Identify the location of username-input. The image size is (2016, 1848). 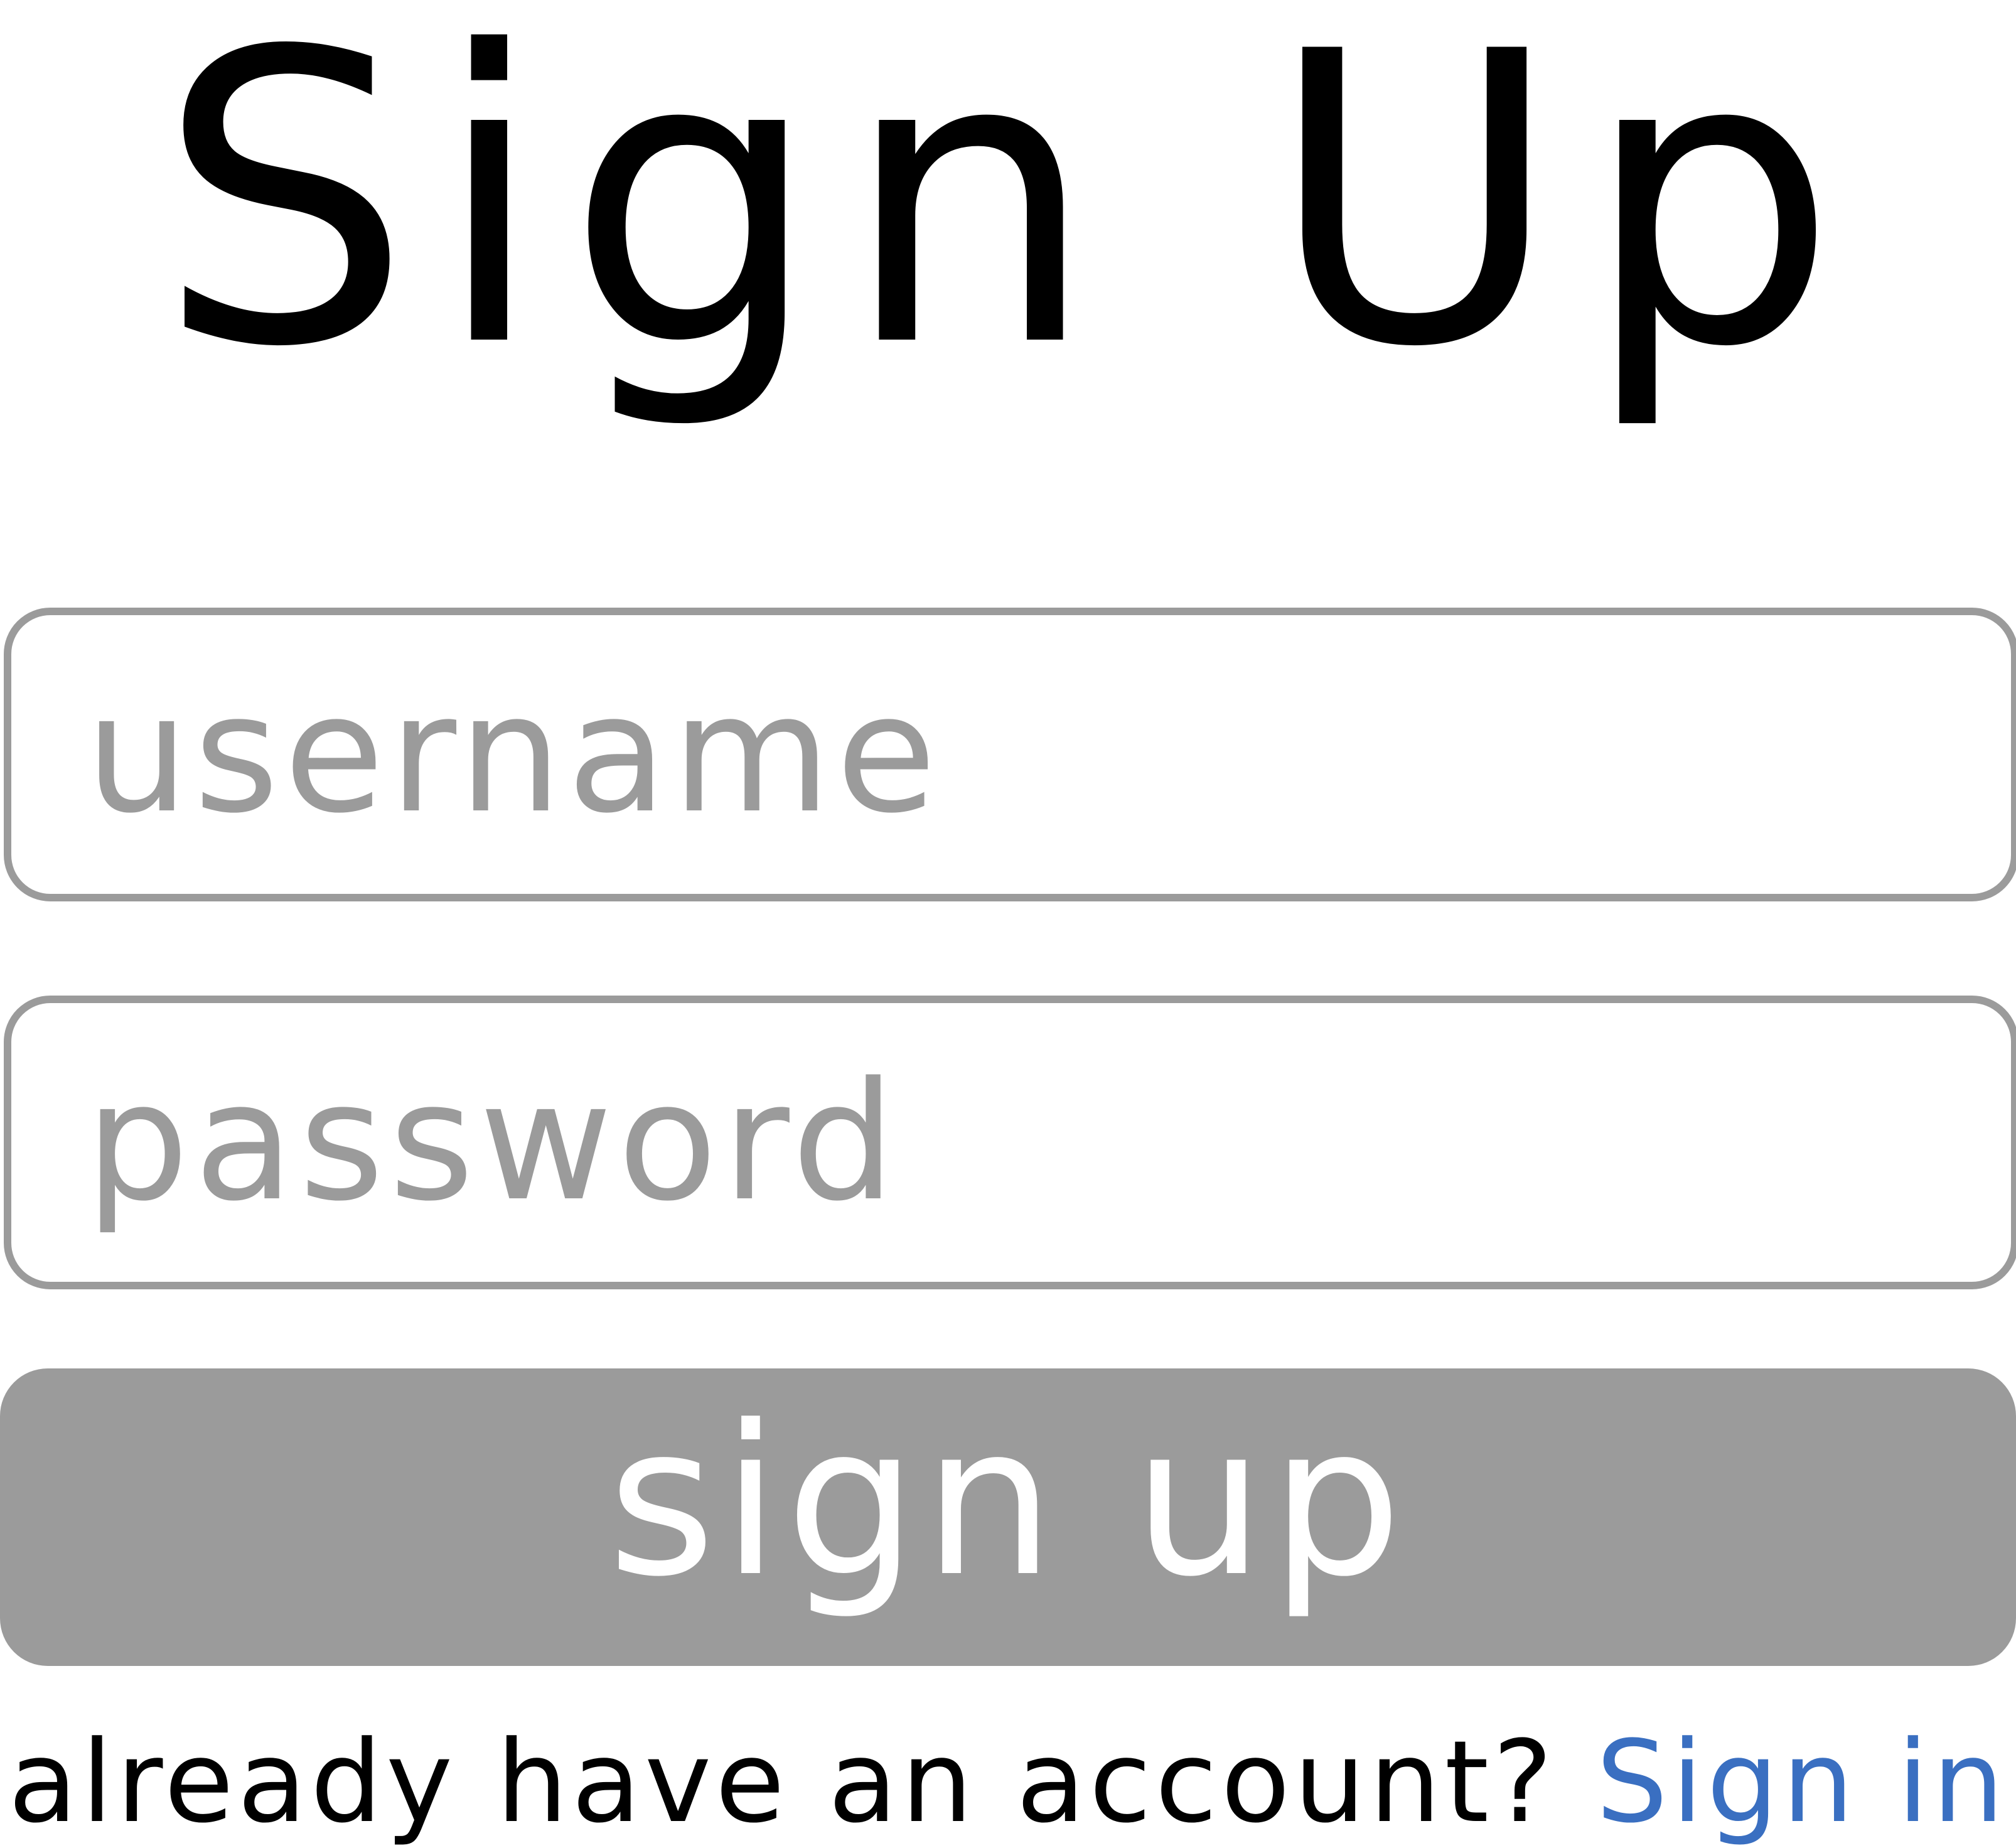
(1011, 754).